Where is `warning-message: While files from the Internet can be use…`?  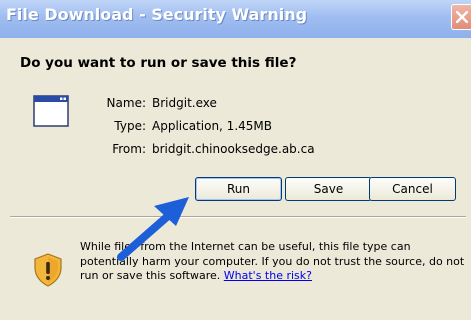 warning-message: While files from the Internet can be use… is located at coordinates (272, 262).